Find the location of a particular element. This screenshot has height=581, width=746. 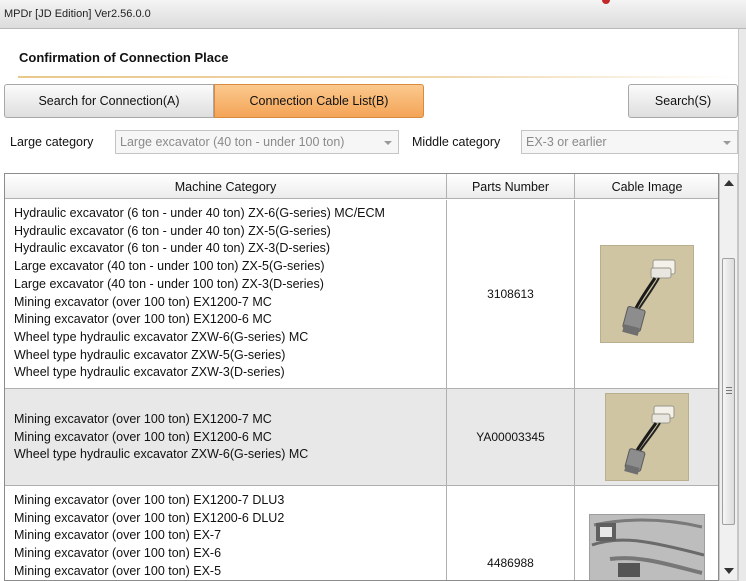

middle-category-value: EX-3 or earlier is located at coordinates (566, 142).